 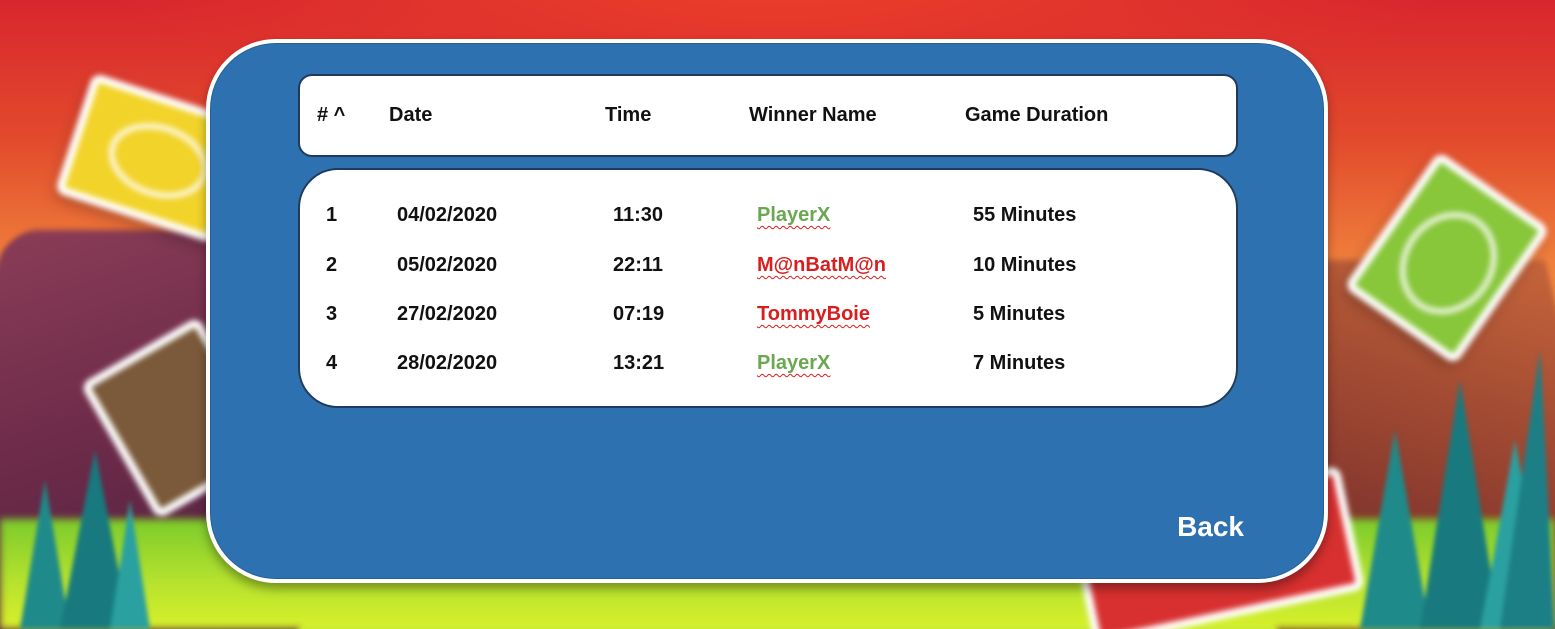 What do you see at coordinates (447, 363) in the screenshot?
I see `cell-date: 28/02/2020` at bounding box center [447, 363].